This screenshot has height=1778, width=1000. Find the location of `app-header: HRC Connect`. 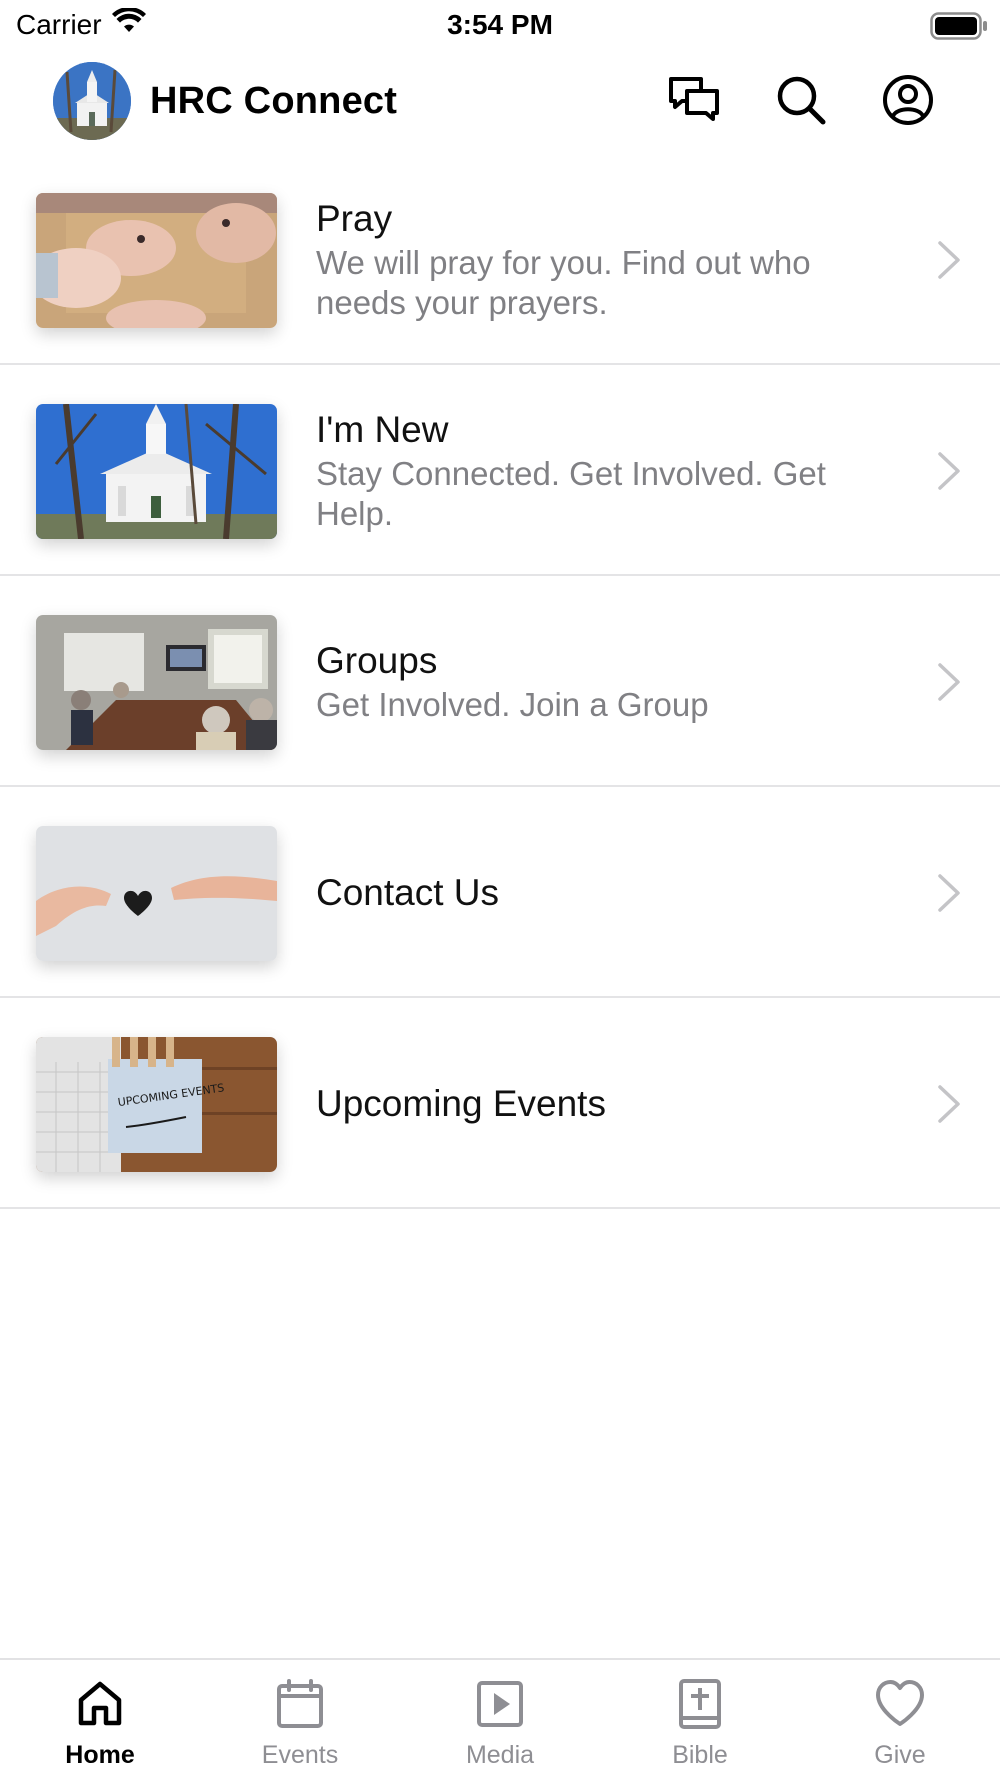

app-header: HRC Connect is located at coordinates (500, 101).